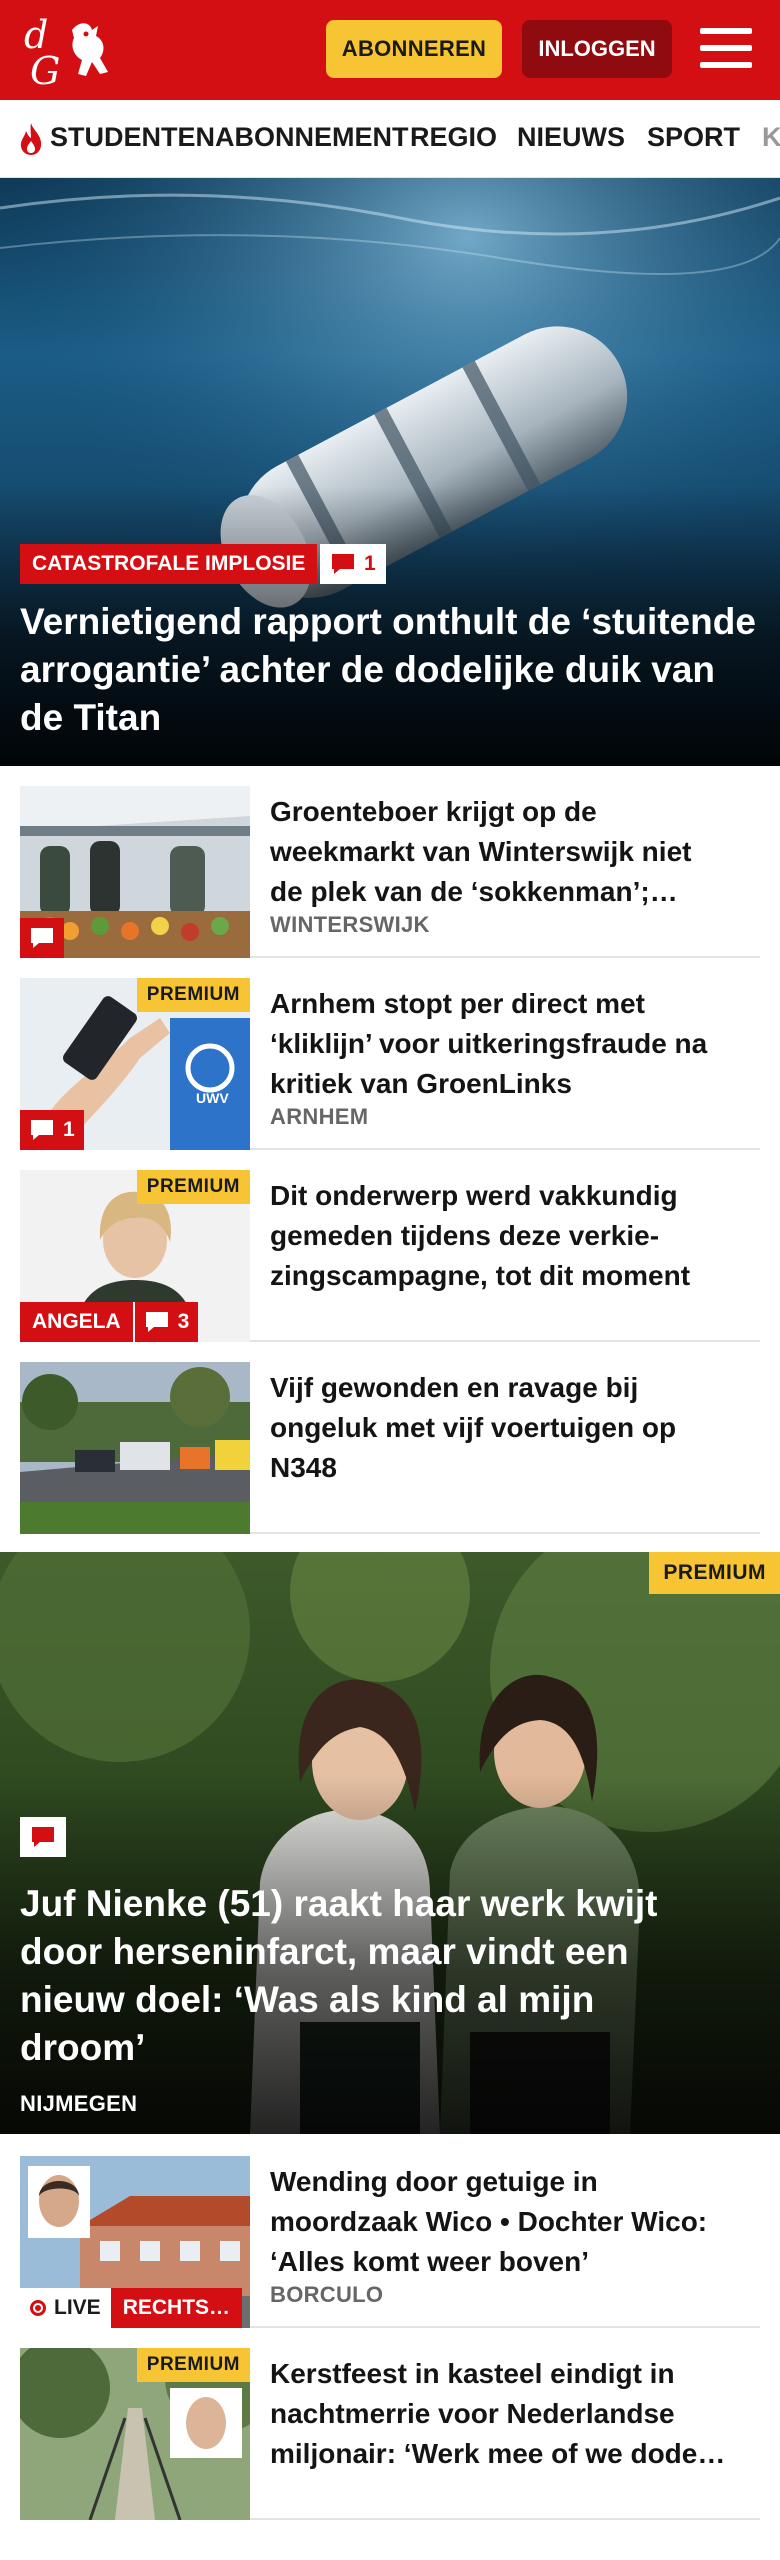 This screenshot has height=2560, width=780. I want to click on thumb-comments: 1, so click(52, 1130).